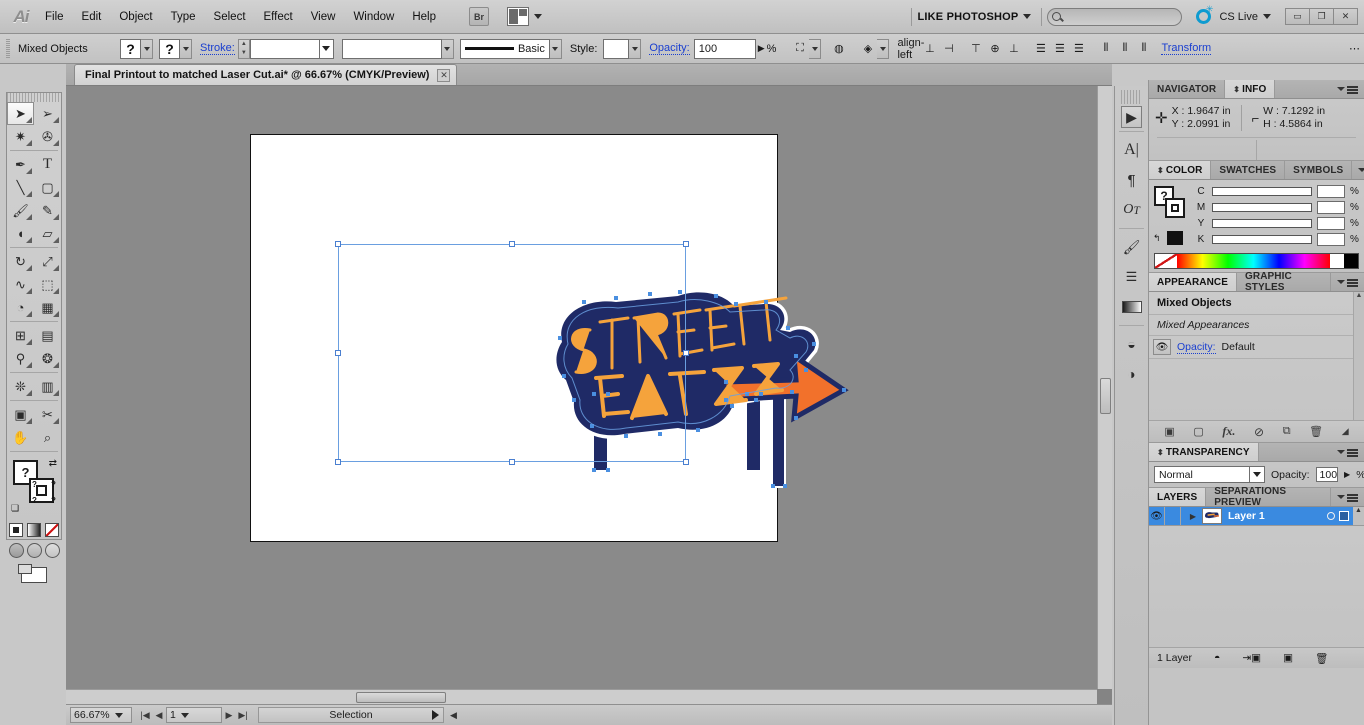 The width and height of the screenshot is (1364, 725). I want to click on menu-edit: Edit, so click(92, 17).